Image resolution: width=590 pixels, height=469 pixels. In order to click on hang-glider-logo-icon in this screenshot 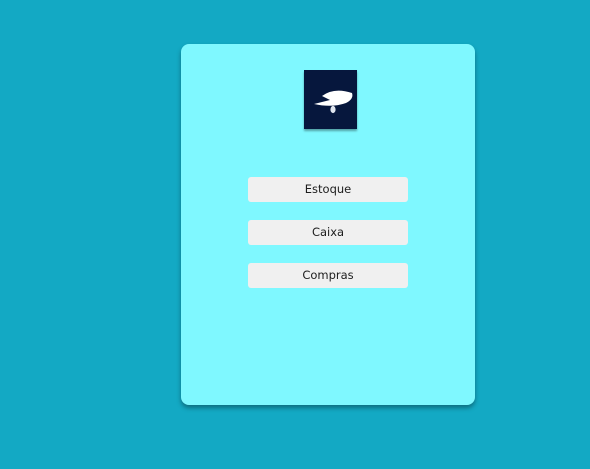, I will do `click(333, 102)`.